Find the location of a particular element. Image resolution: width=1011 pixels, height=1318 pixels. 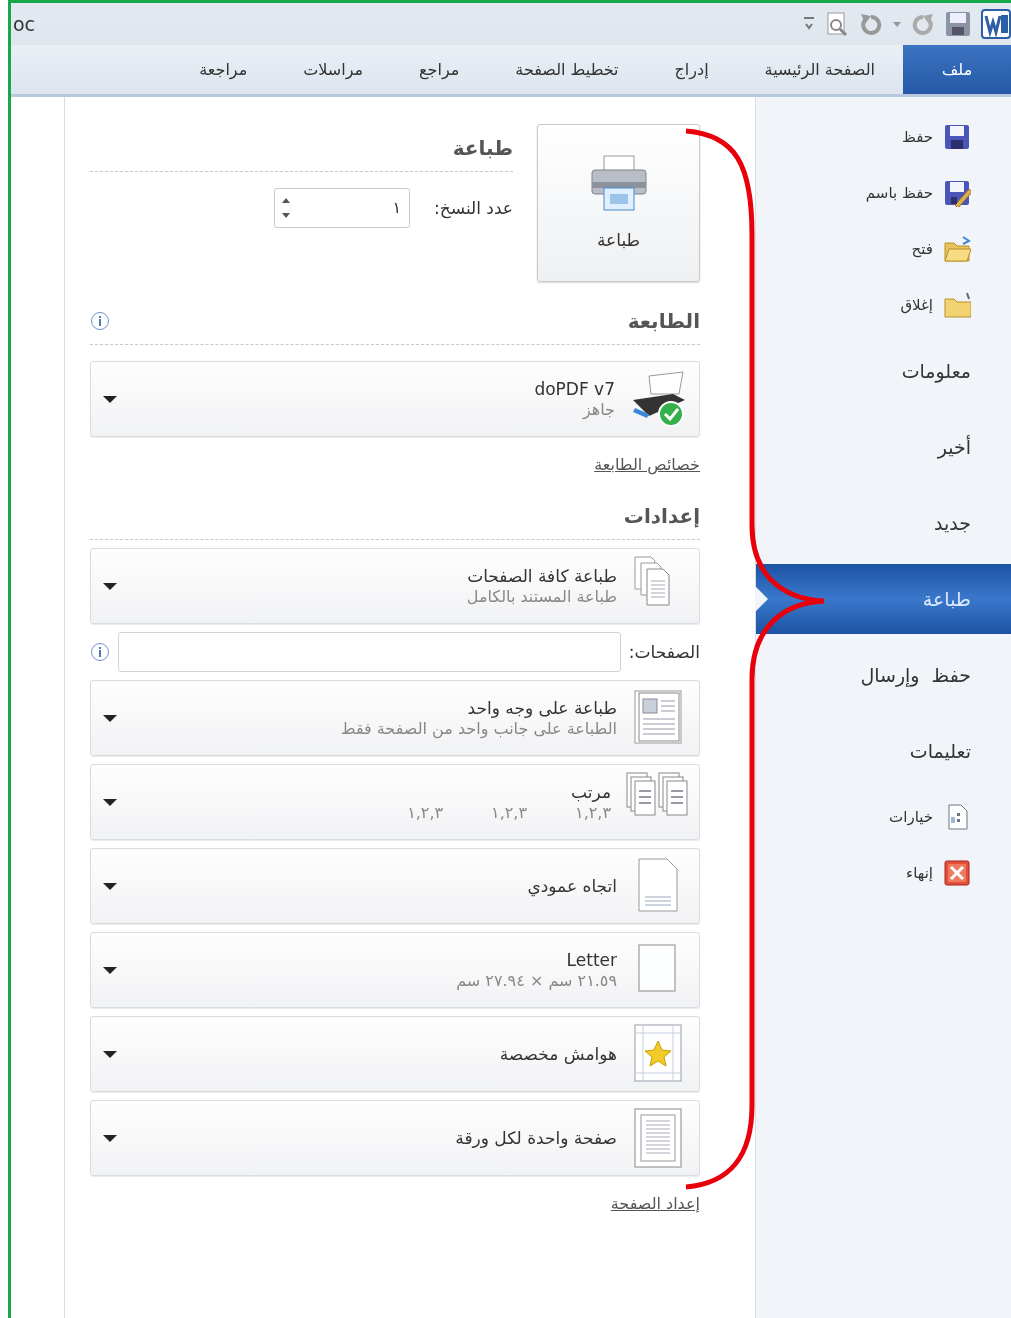

settings-dropdown: مرتب ١,٢,٣ ١,٢,٣ ١,٢,٣ is located at coordinates (395, 802).